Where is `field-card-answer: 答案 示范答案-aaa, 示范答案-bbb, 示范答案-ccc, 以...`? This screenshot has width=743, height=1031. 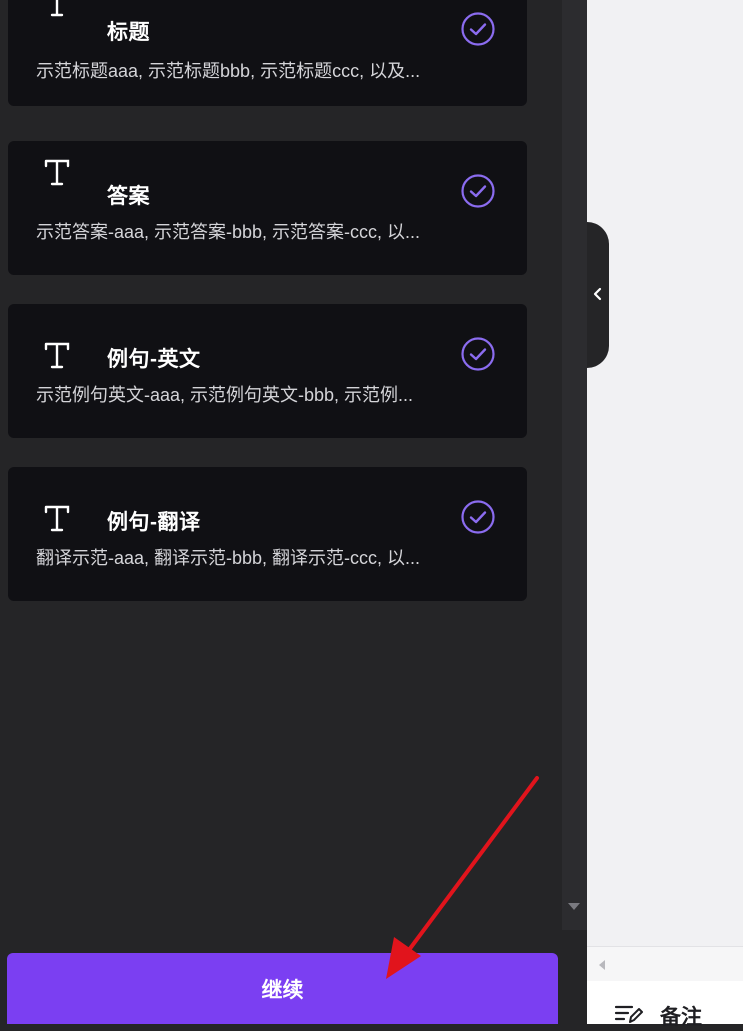
field-card-answer: 答案 示范答案-aaa, 示范答案-bbb, 示范答案-ccc, 以... is located at coordinates (267, 208).